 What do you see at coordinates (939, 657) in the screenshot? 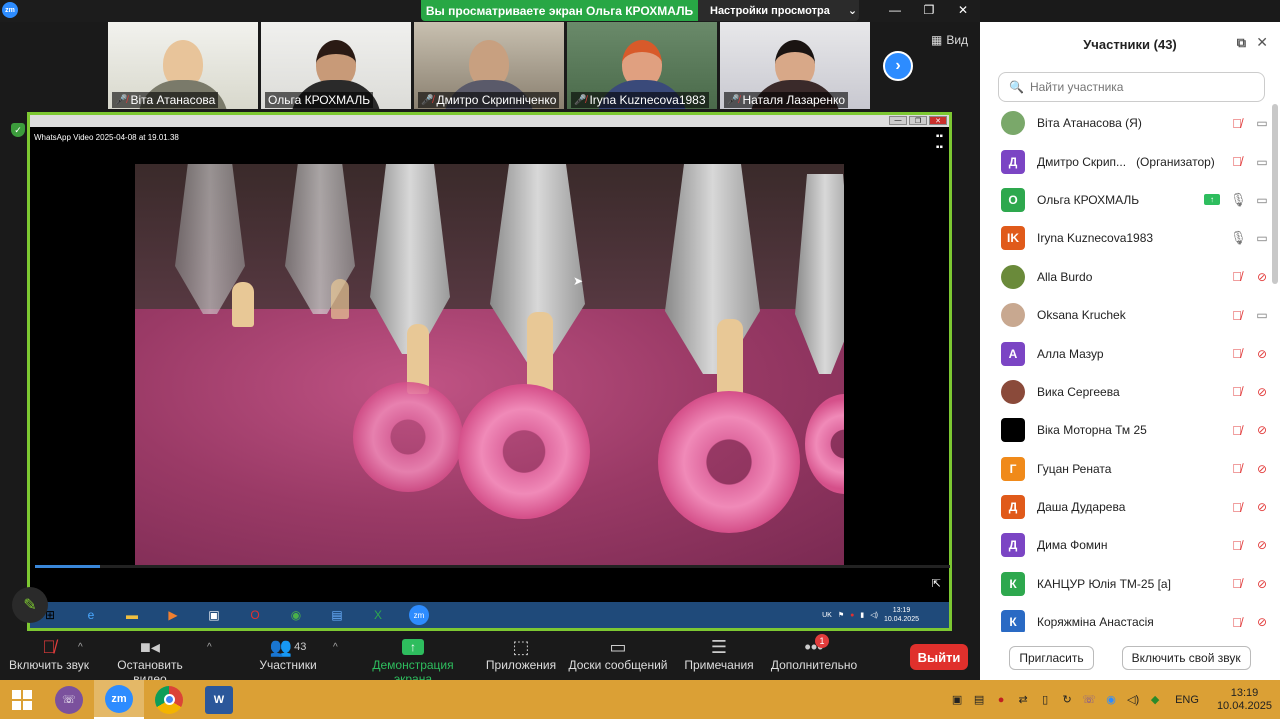
I see `leave-button: Выйти` at bounding box center [939, 657].